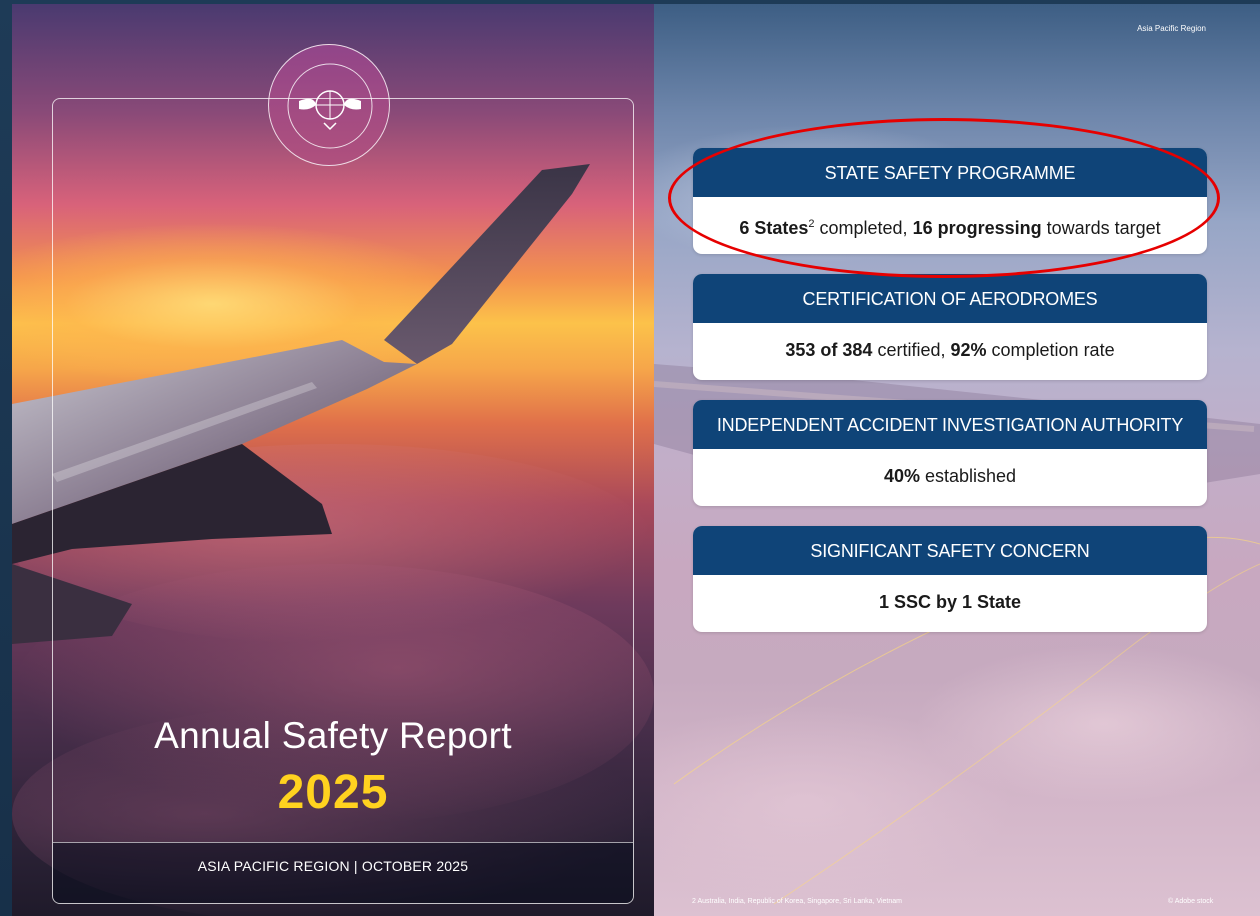 This screenshot has height=916, width=1260. Describe the element at coordinates (333, 792) in the screenshot. I see `report-year: 2025` at that location.